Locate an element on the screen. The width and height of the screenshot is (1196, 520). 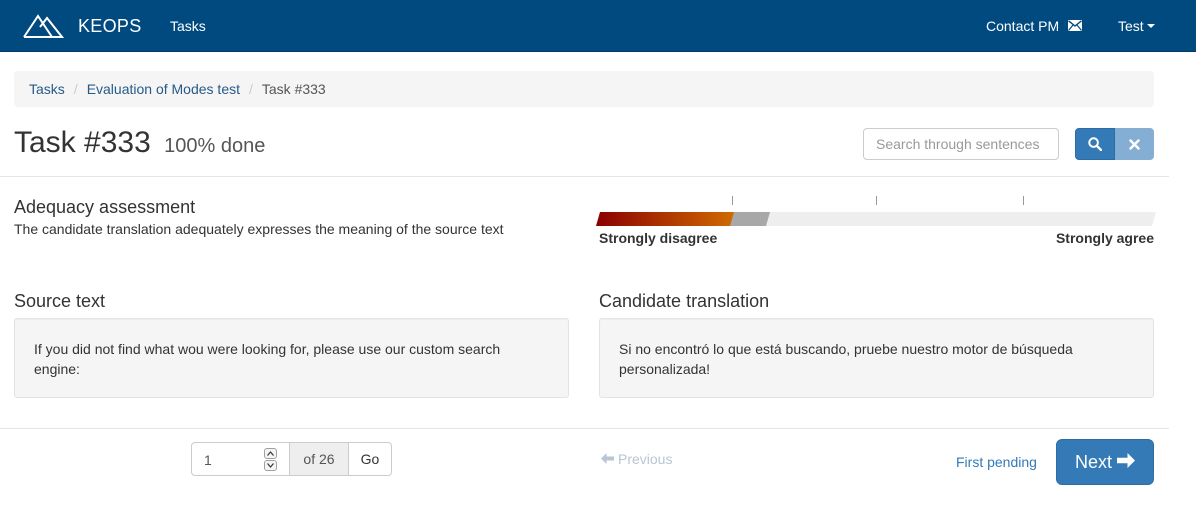
contact-pm-label: Contact PM is located at coordinates (1023, 26).